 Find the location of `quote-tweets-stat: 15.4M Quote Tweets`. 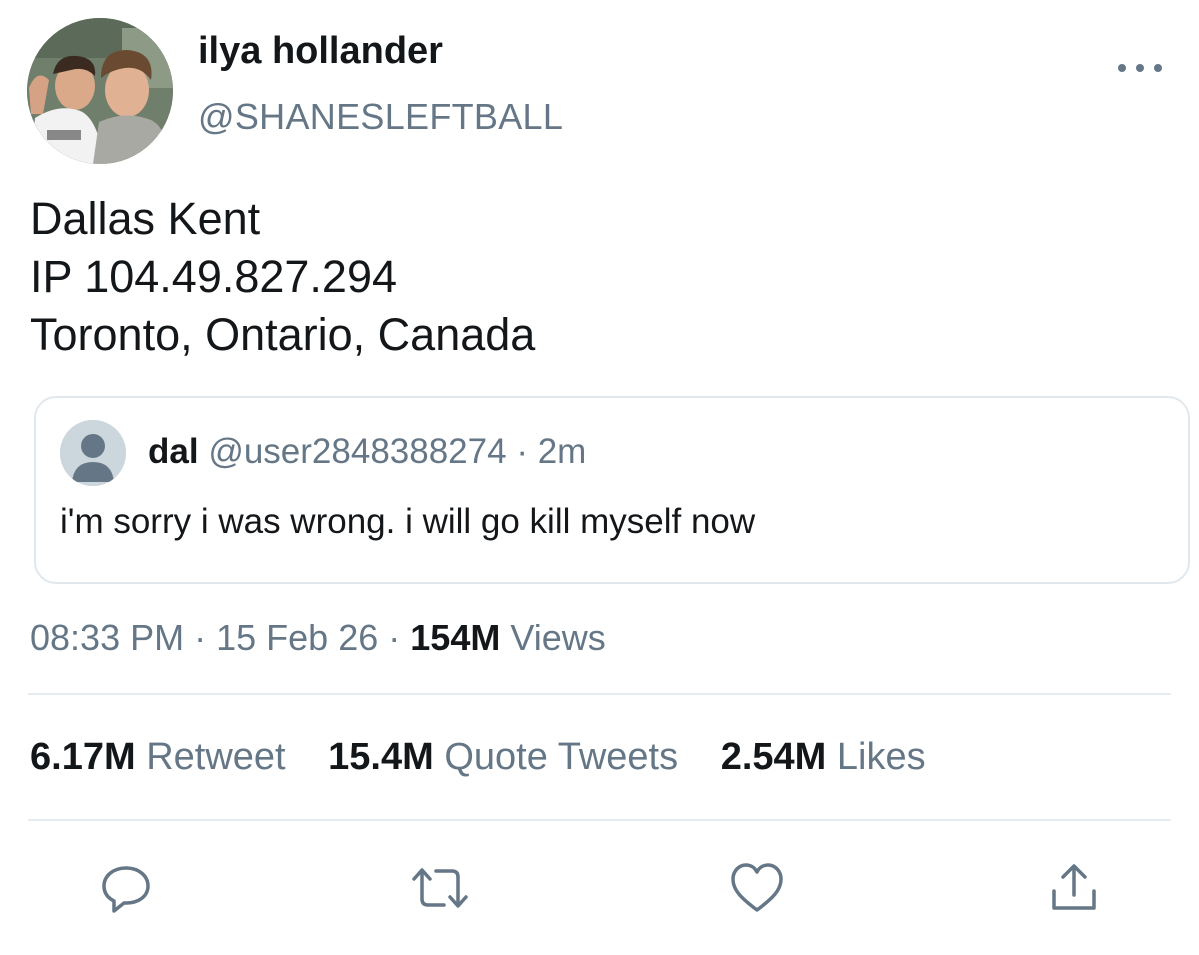

quote-tweets-stat: 15.4M Quote Tweets is located at coordinates (503, 757).